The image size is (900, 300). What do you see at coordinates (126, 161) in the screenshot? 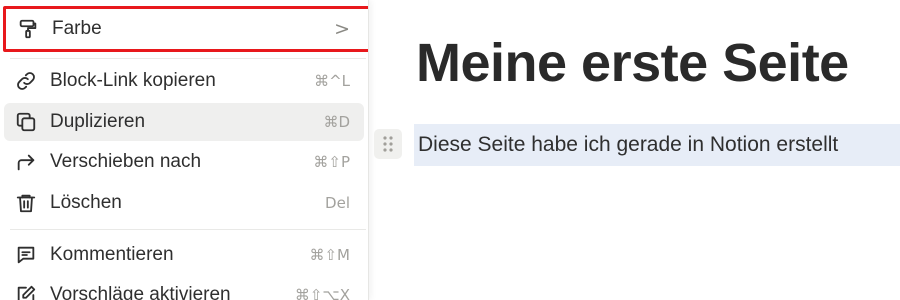
I see `menu-item-label: Verschieben nach` at bounding box center [126, 161].